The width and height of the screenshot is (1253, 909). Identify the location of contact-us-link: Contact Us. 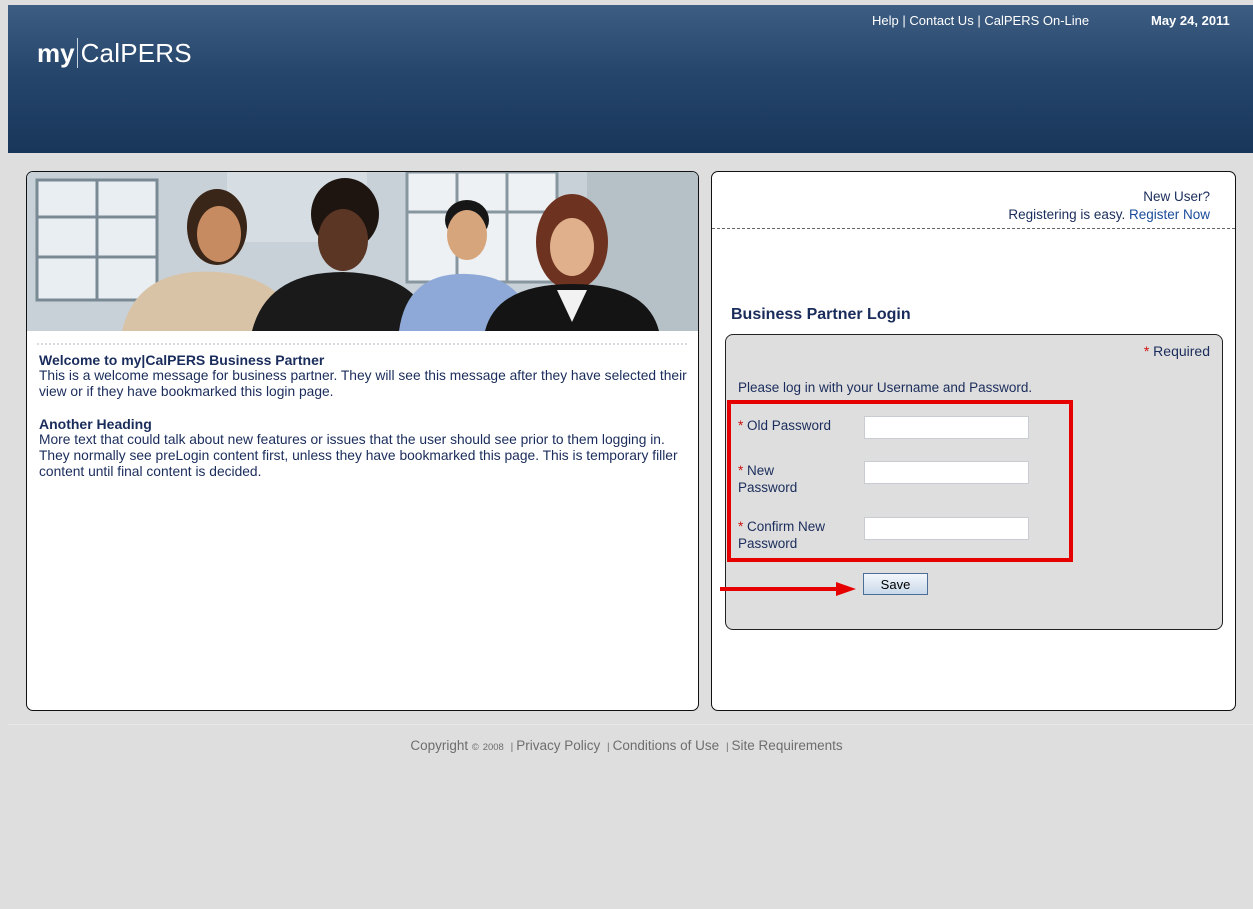
(941, 20).